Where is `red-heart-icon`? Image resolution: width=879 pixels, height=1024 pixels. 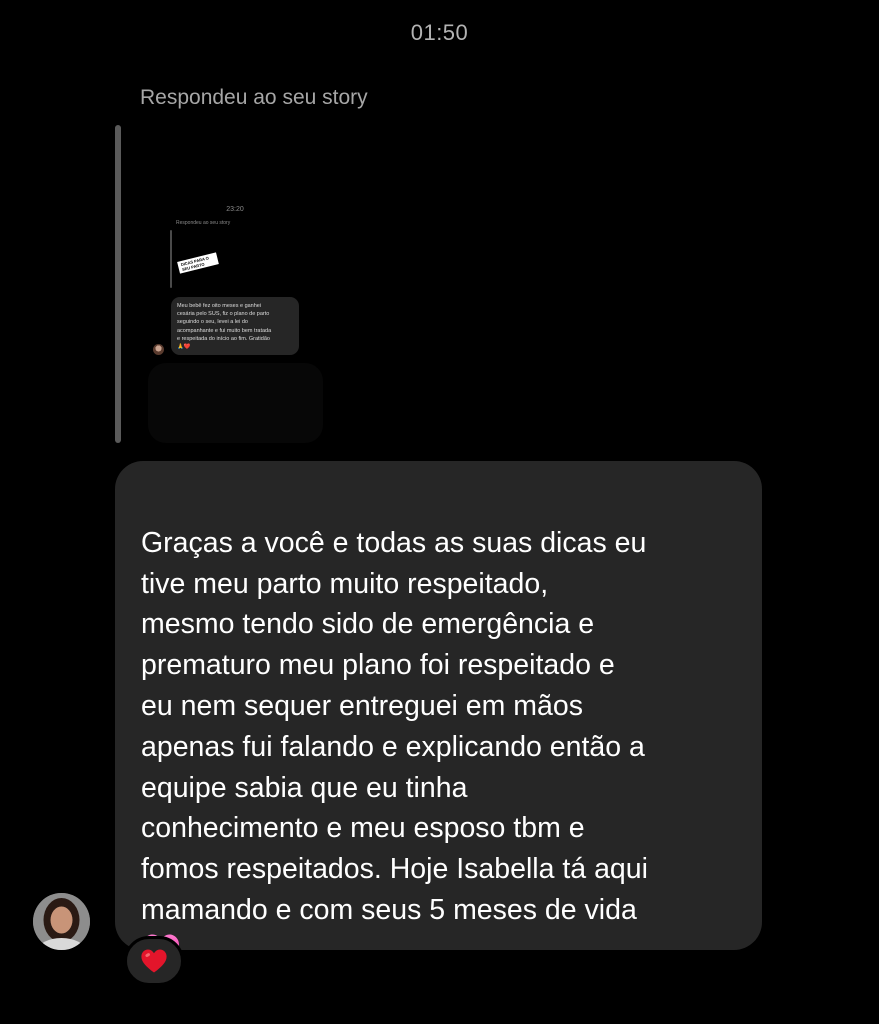 red-heart-icon is located at coordinates (154, 961).